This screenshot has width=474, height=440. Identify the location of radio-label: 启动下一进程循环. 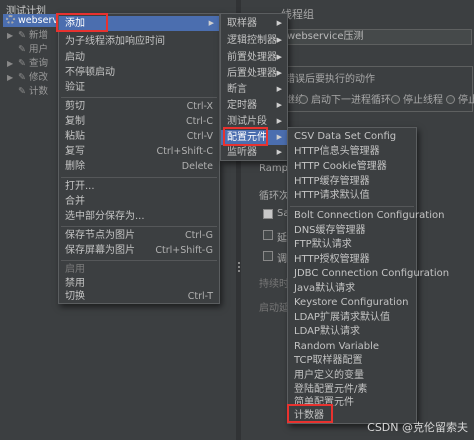
(351, 100).